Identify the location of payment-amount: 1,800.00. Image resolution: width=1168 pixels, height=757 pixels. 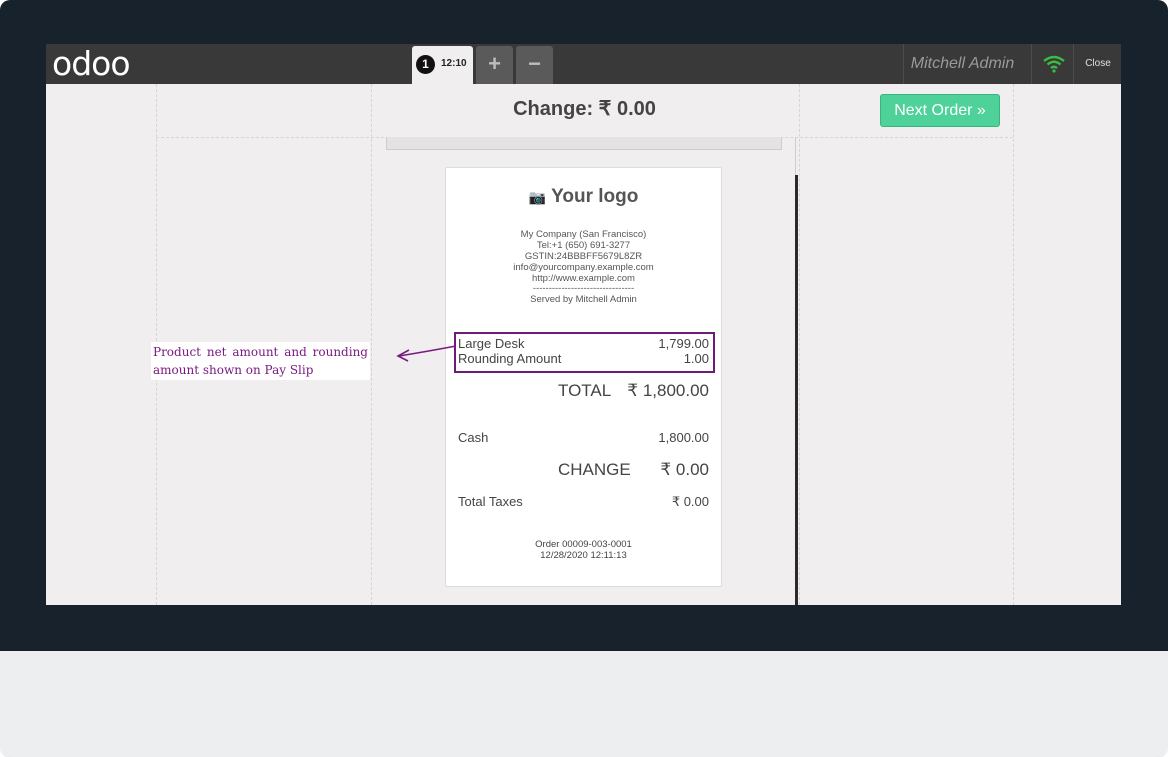
(683, 437).